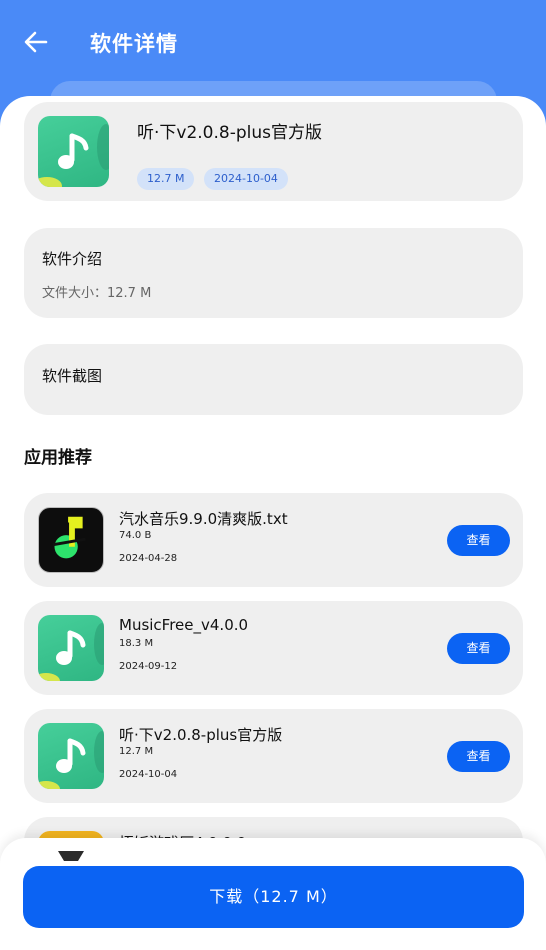  I want to click on list-item: 听·下v2.0.8-plus官方版 12.7 M 2024-10-04 查看, so click(273, 756).